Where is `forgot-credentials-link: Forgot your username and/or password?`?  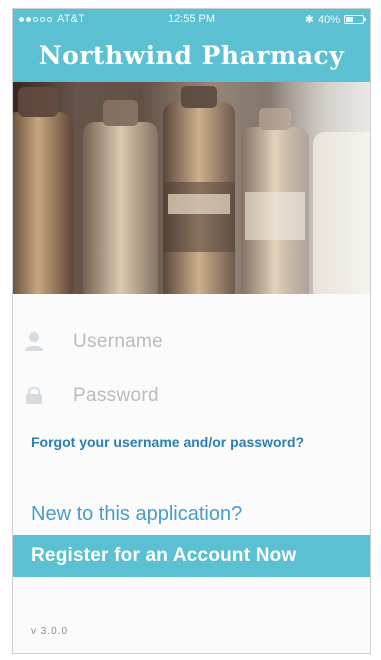 forgot-credentials-link: Forgot your username and/or password? is located at coordinates (167, 442).